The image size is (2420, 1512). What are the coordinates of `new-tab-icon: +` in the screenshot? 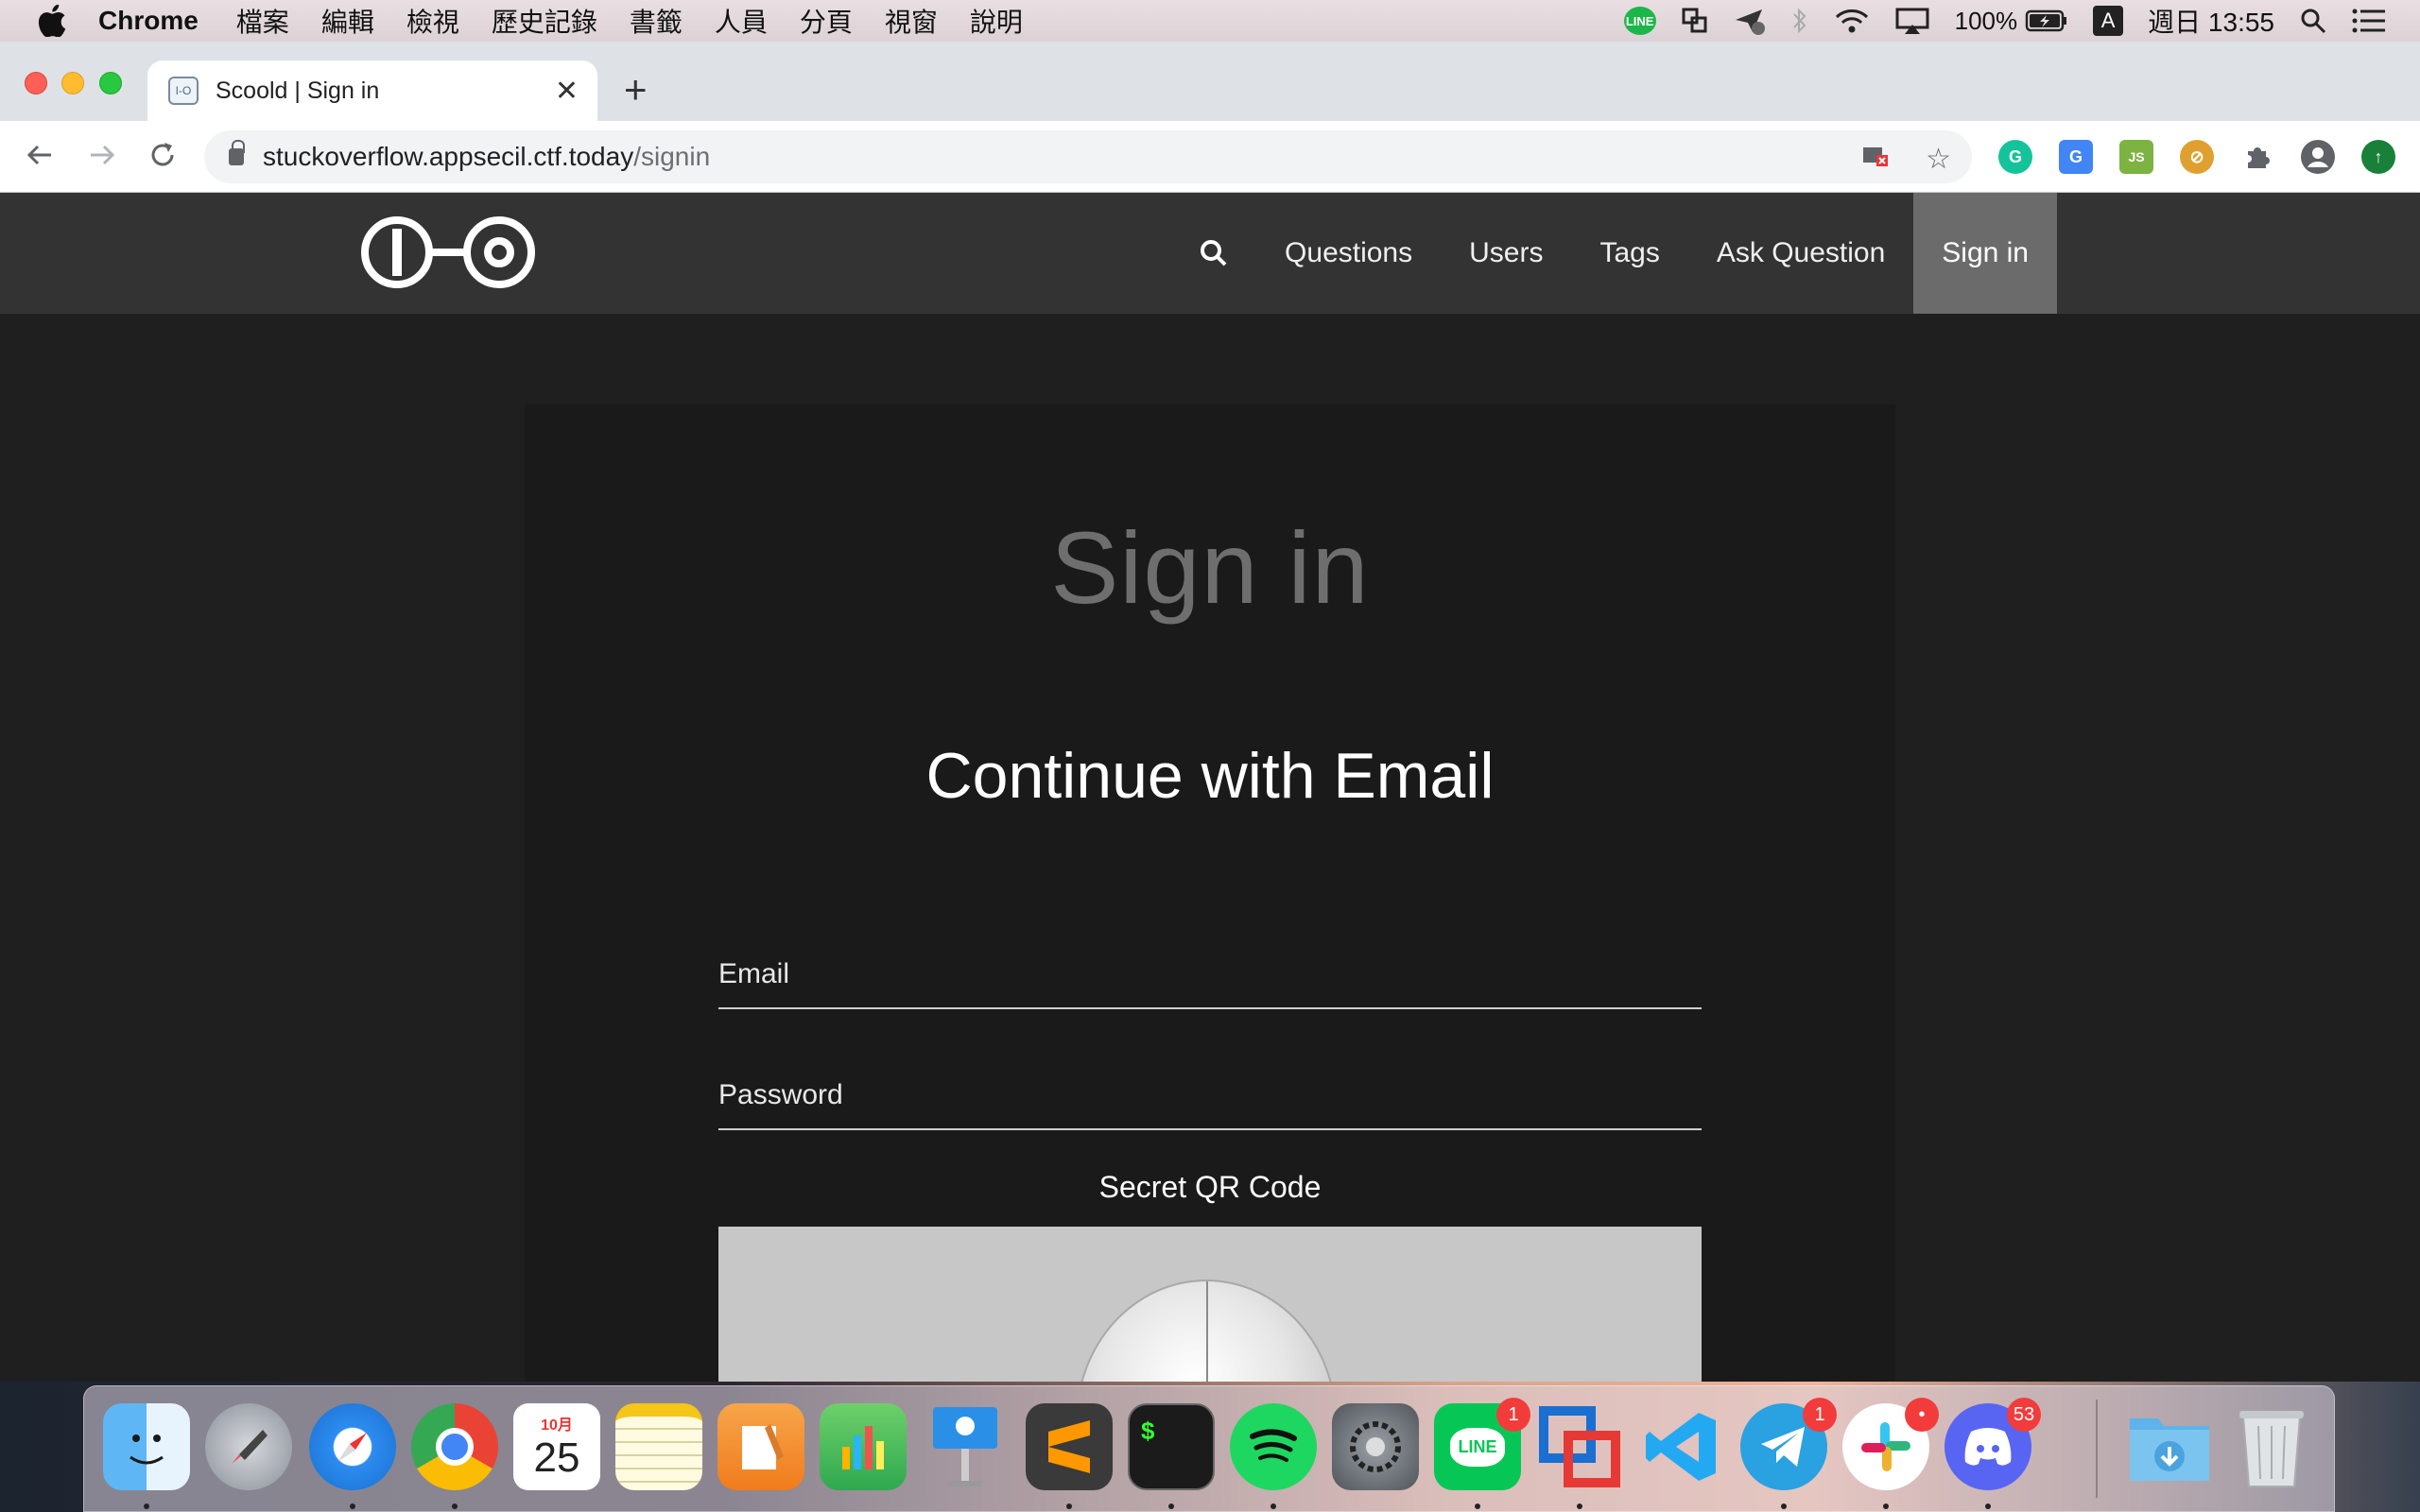 It's located at (636, 90).